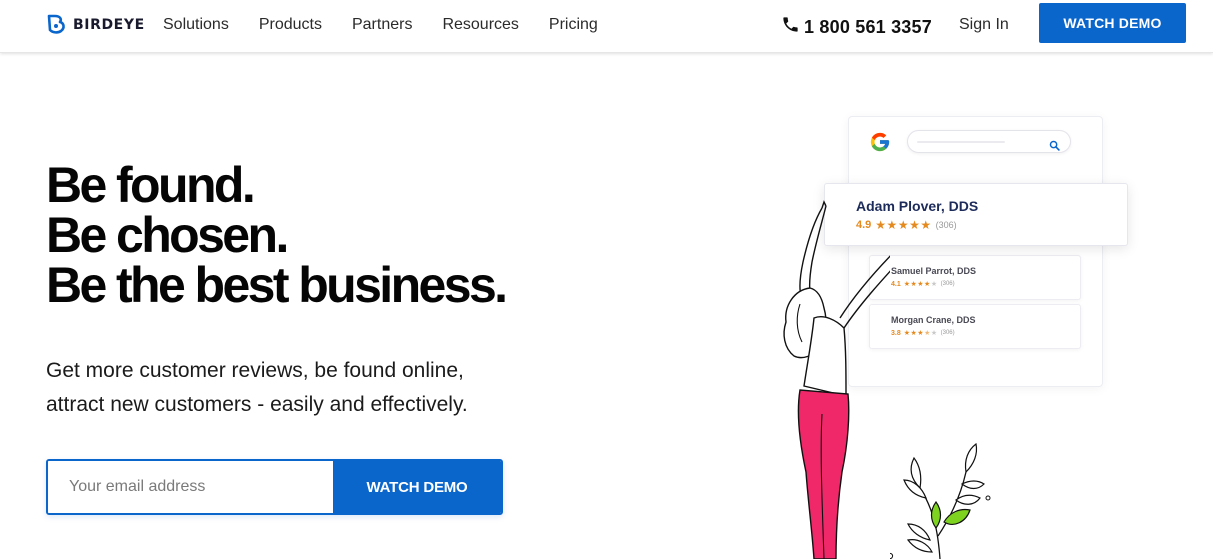  Describe the element at coordinates (290, 25) in the screenshot. I see `nav-item-products: Products` at that location.